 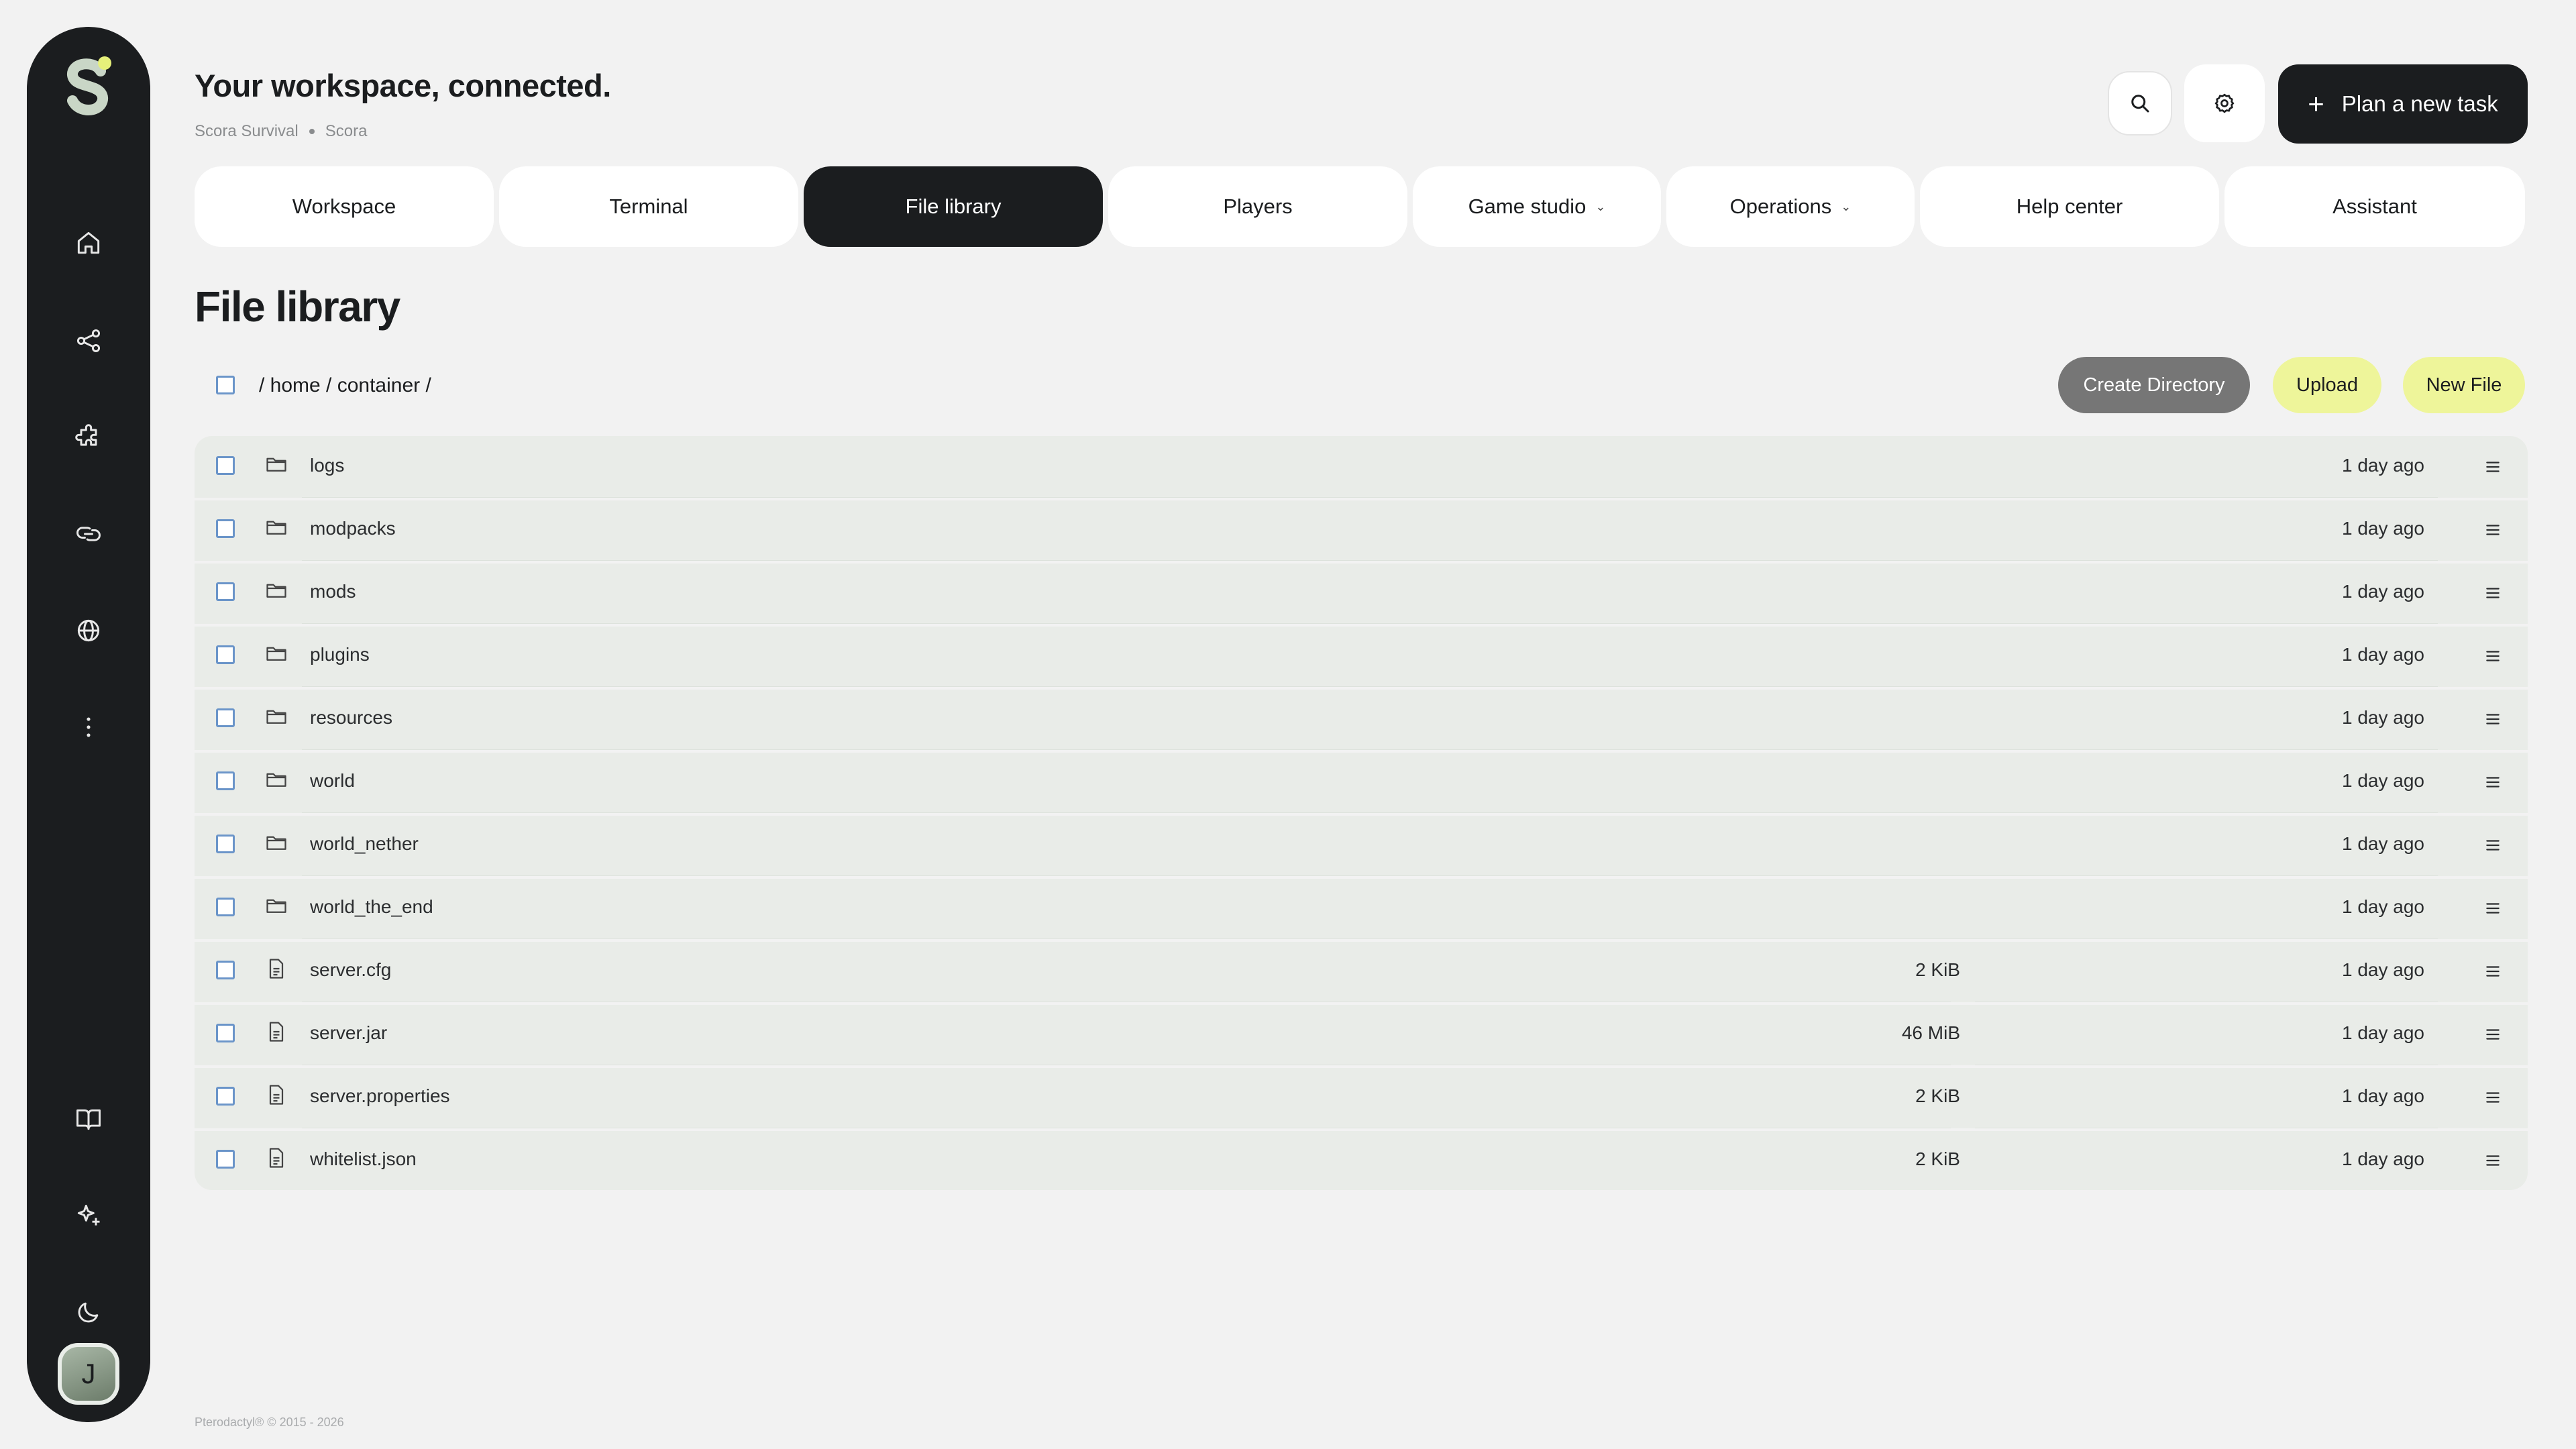 I want to click on tab-terminal: Terminal, so click(x=648, y=206).